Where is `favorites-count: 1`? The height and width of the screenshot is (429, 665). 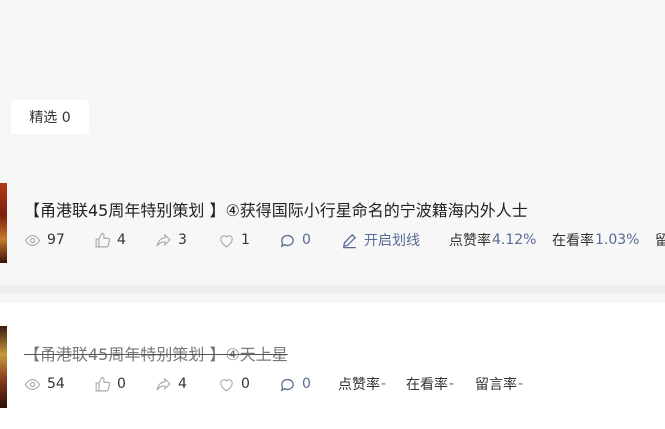
favorites-count: 1 is located at coordinates (245, 240).